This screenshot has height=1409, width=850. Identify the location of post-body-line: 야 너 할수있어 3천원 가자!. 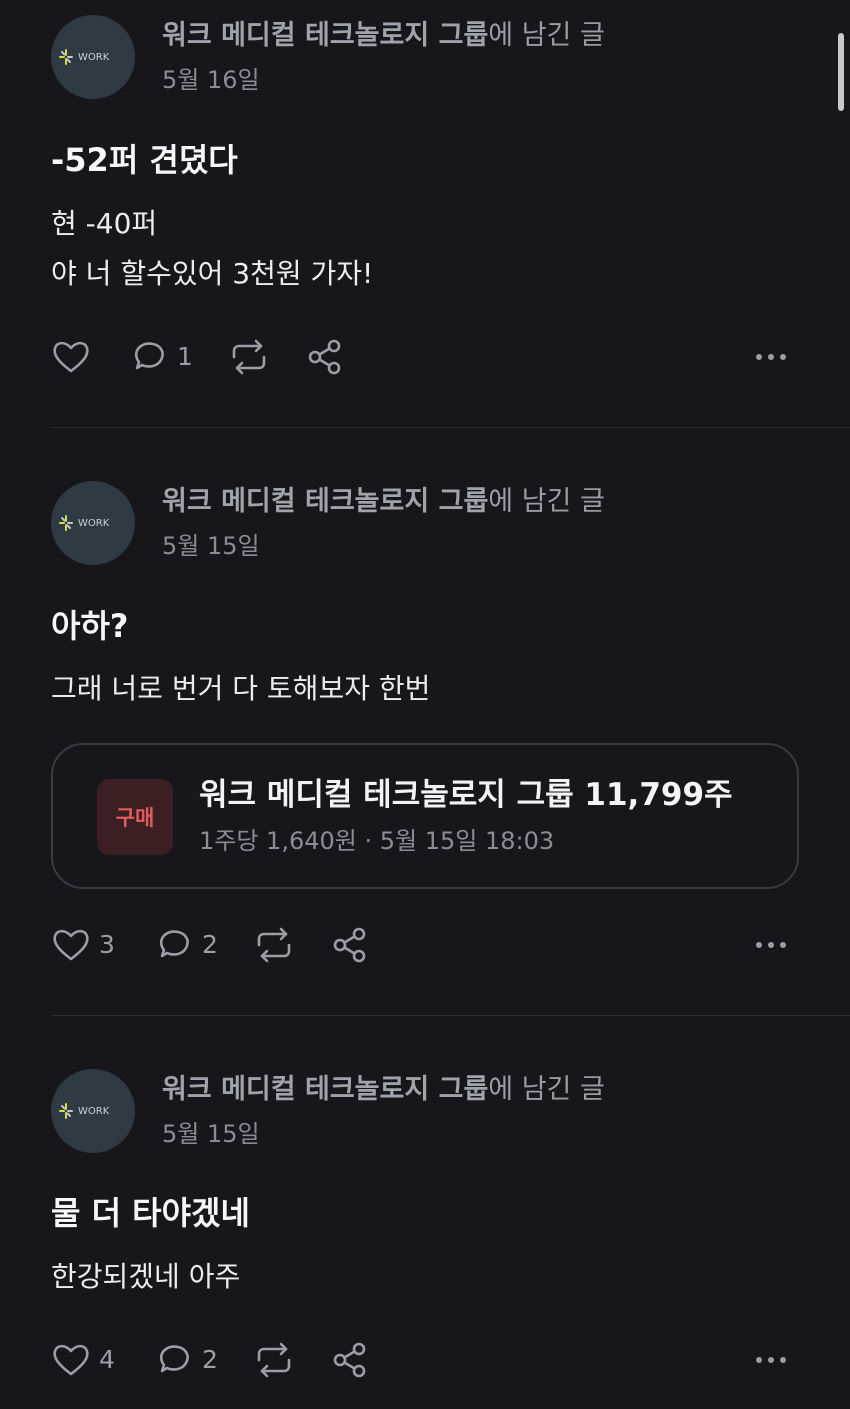
(212, 273).